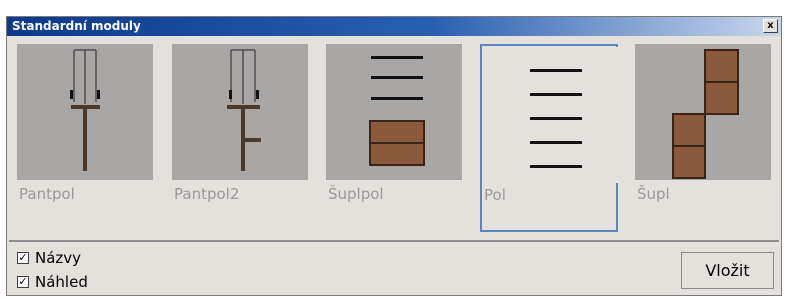 The width and height of the screenshot is (795, 298). What do you see at coordinates (240, 112) in the screenshot?
I see `pantpol2-icon` at bounding box center [240, 112].